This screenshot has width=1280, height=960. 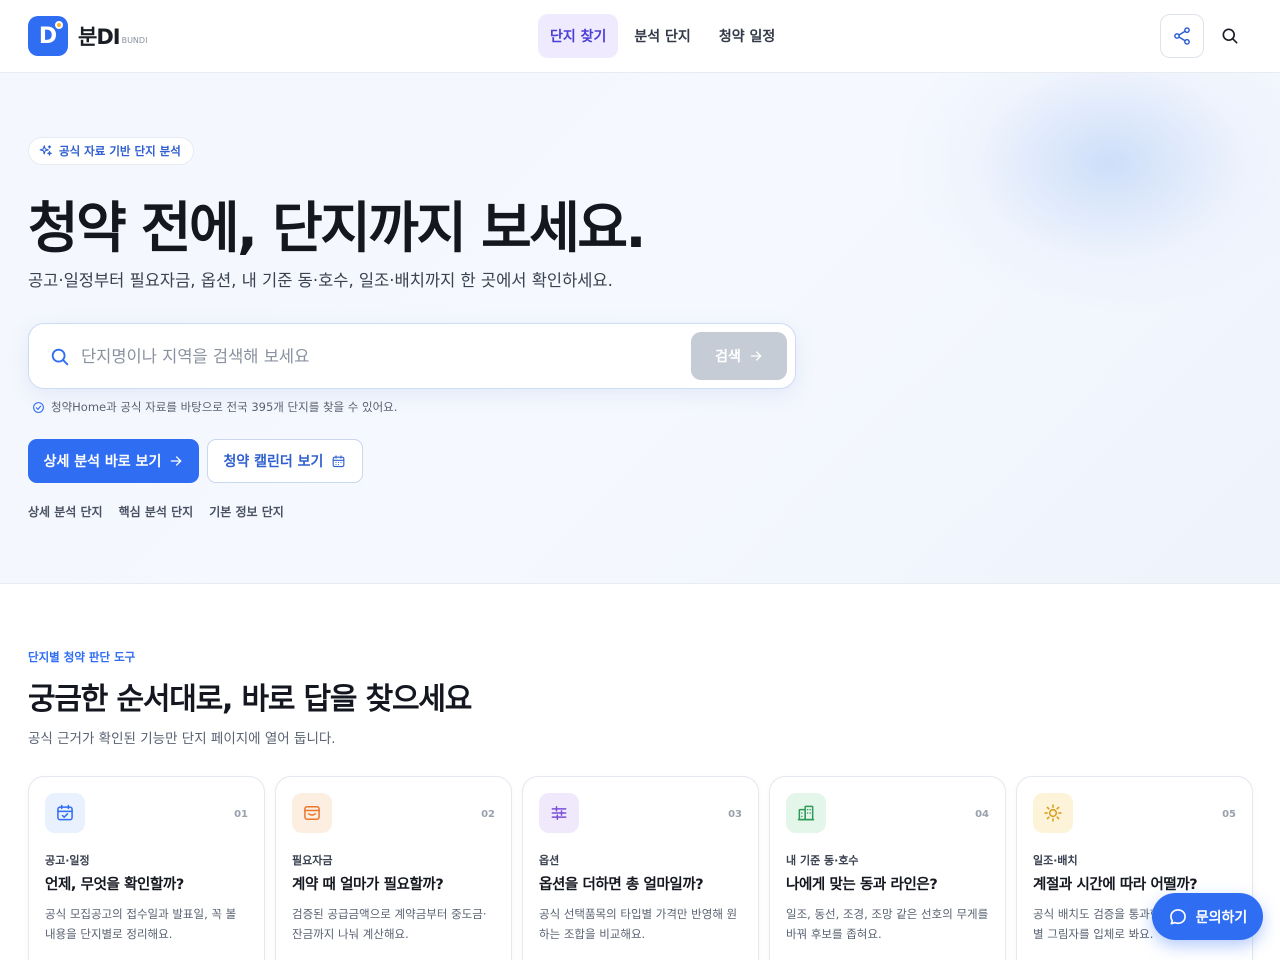 I want to click on share-icon, so click(x=1182, y=36).